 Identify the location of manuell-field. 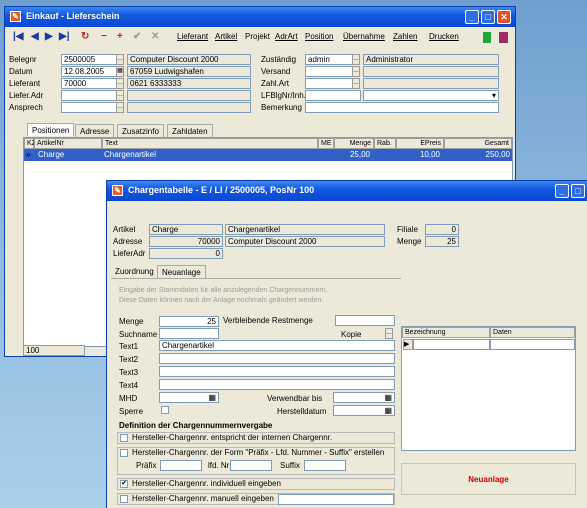
(336, 499).